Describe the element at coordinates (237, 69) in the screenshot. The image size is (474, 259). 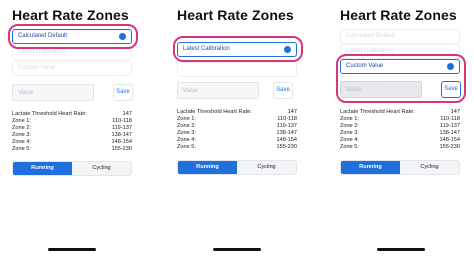
I see `option-custom-value` at that location.